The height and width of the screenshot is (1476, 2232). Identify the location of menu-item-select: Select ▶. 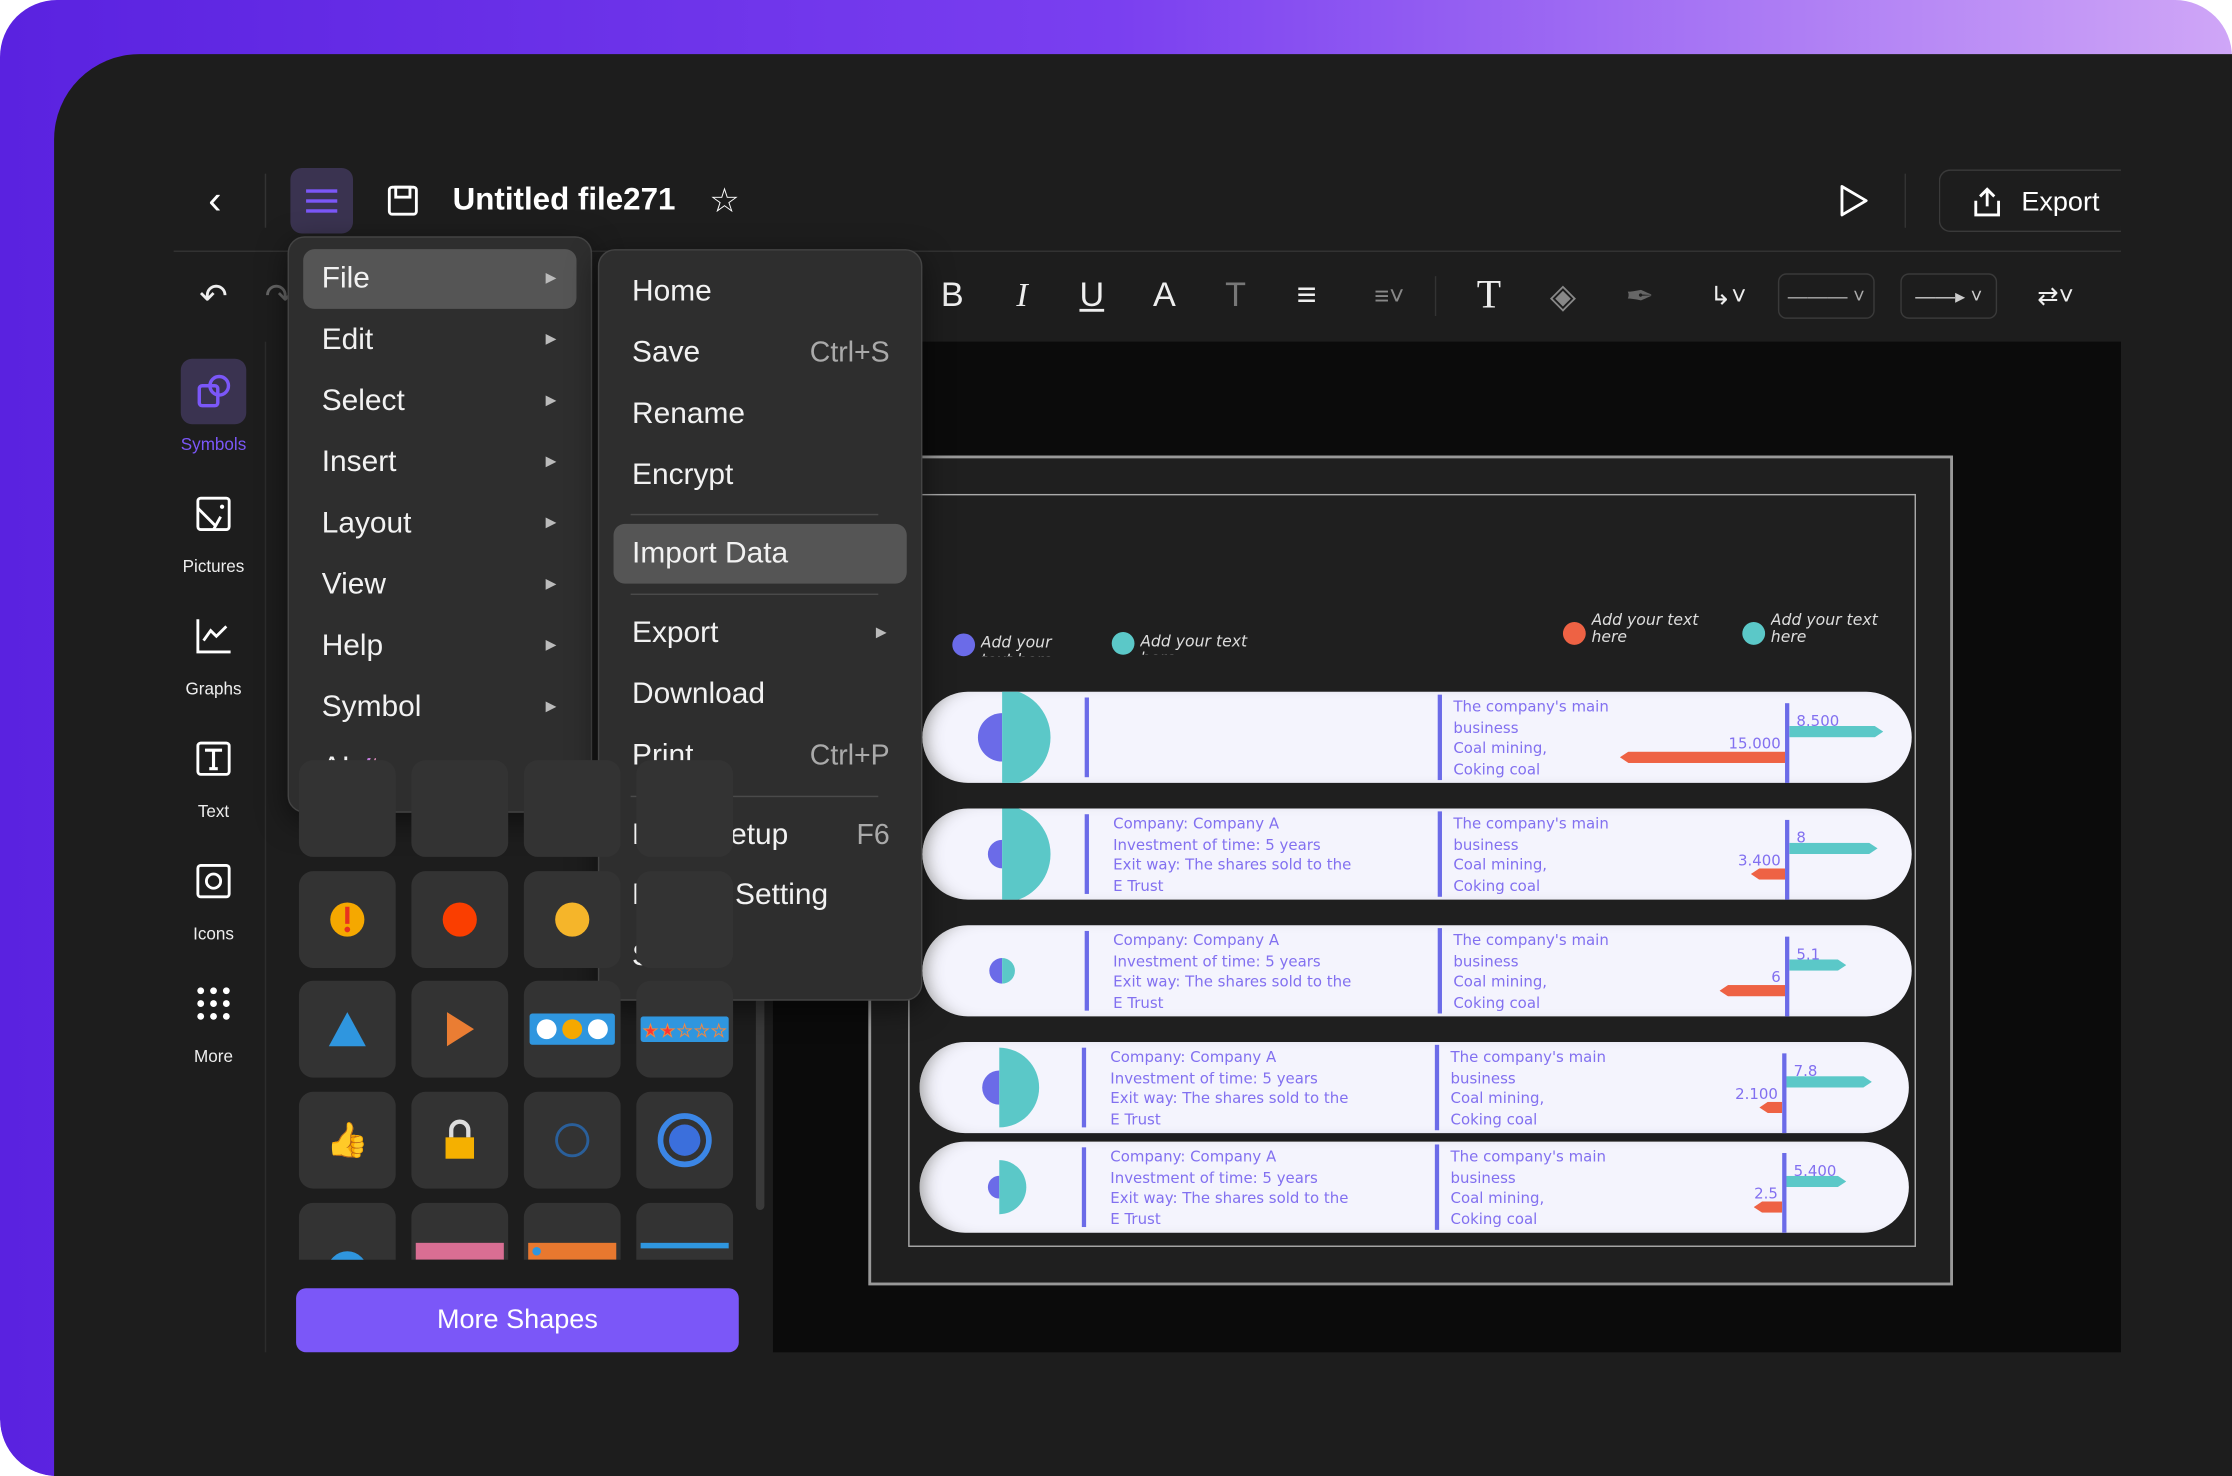
(439, 402).